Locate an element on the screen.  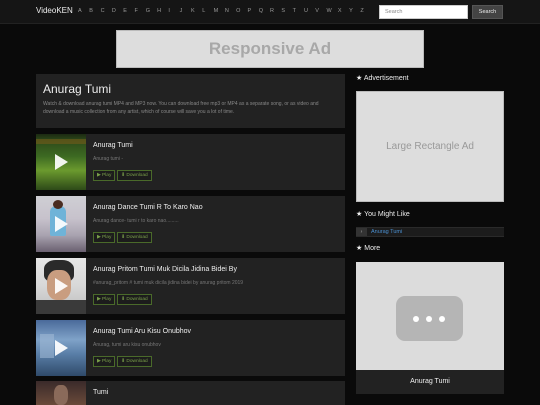
letter-link: Z is located at coordinates (365, 11).